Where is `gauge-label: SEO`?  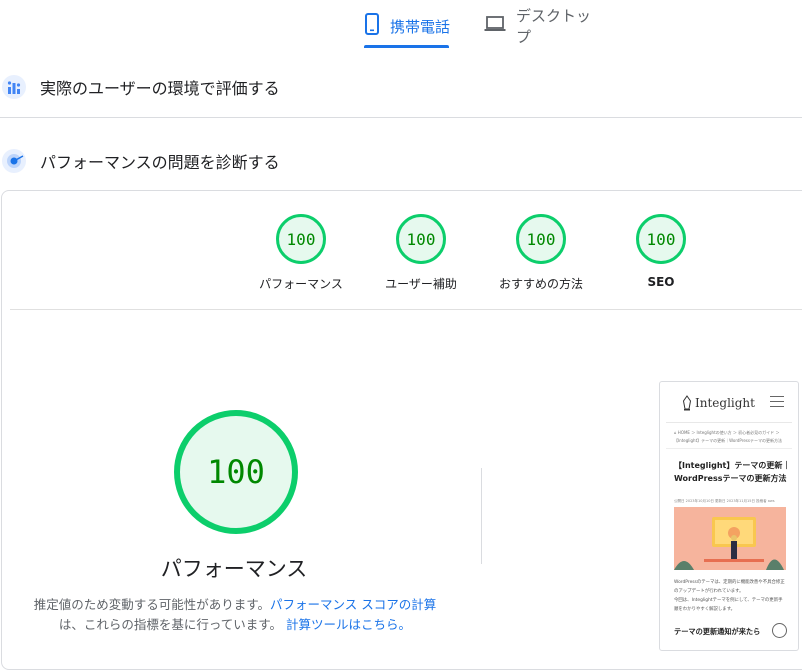 gauge-label: SEO is located at coordinates (661, 282).